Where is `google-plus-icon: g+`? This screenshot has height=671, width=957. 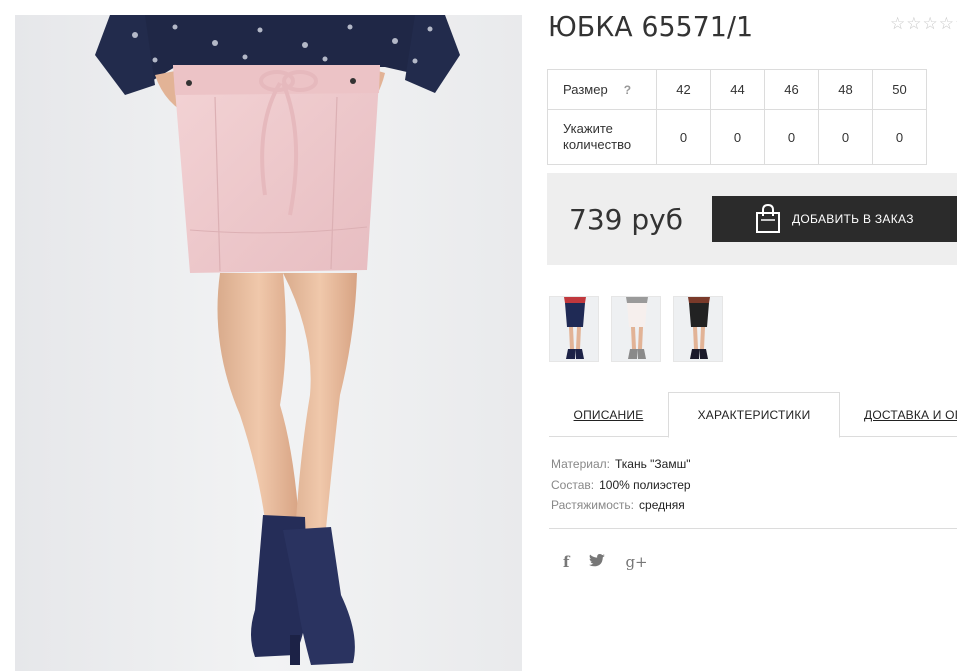
google-plus-icon: g+ is located at coordinates (636, 562).